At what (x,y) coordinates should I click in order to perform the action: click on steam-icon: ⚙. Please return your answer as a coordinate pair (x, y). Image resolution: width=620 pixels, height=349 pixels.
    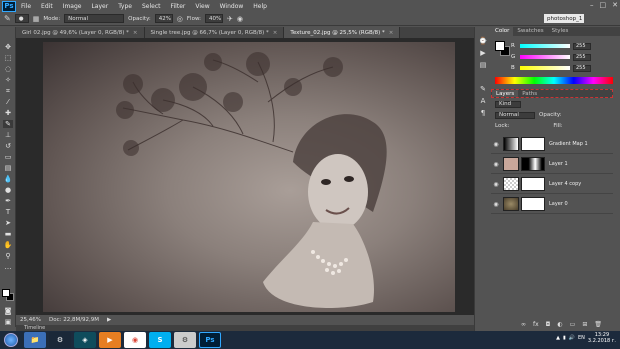
    Looking at the image, I should click on (60, 340).